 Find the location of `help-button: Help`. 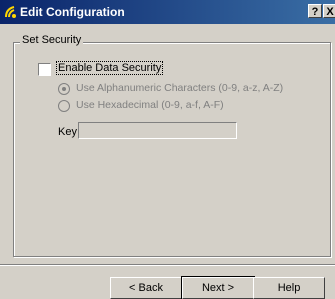

help-button: Help is located at coordinates (289, 288).